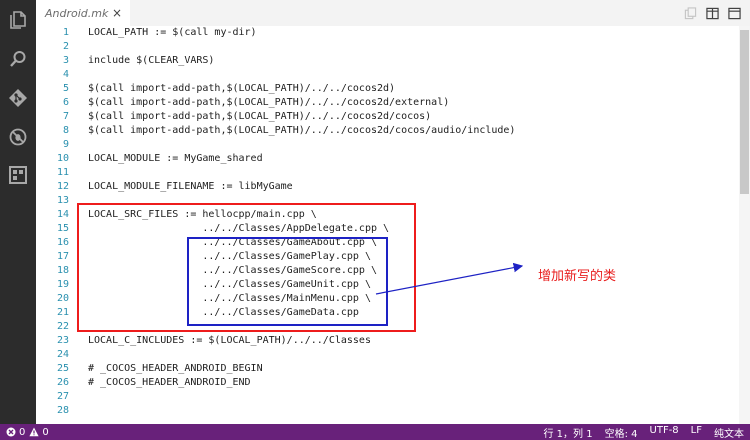 Image resolution: width=750 pixels, height=440 pixels. I want to click on line-number: 24, so click(62, 354).